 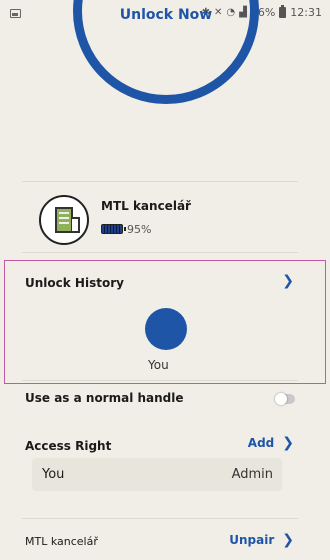 I want to click on access-user-card: You Admin, so click(x=157, y=474).